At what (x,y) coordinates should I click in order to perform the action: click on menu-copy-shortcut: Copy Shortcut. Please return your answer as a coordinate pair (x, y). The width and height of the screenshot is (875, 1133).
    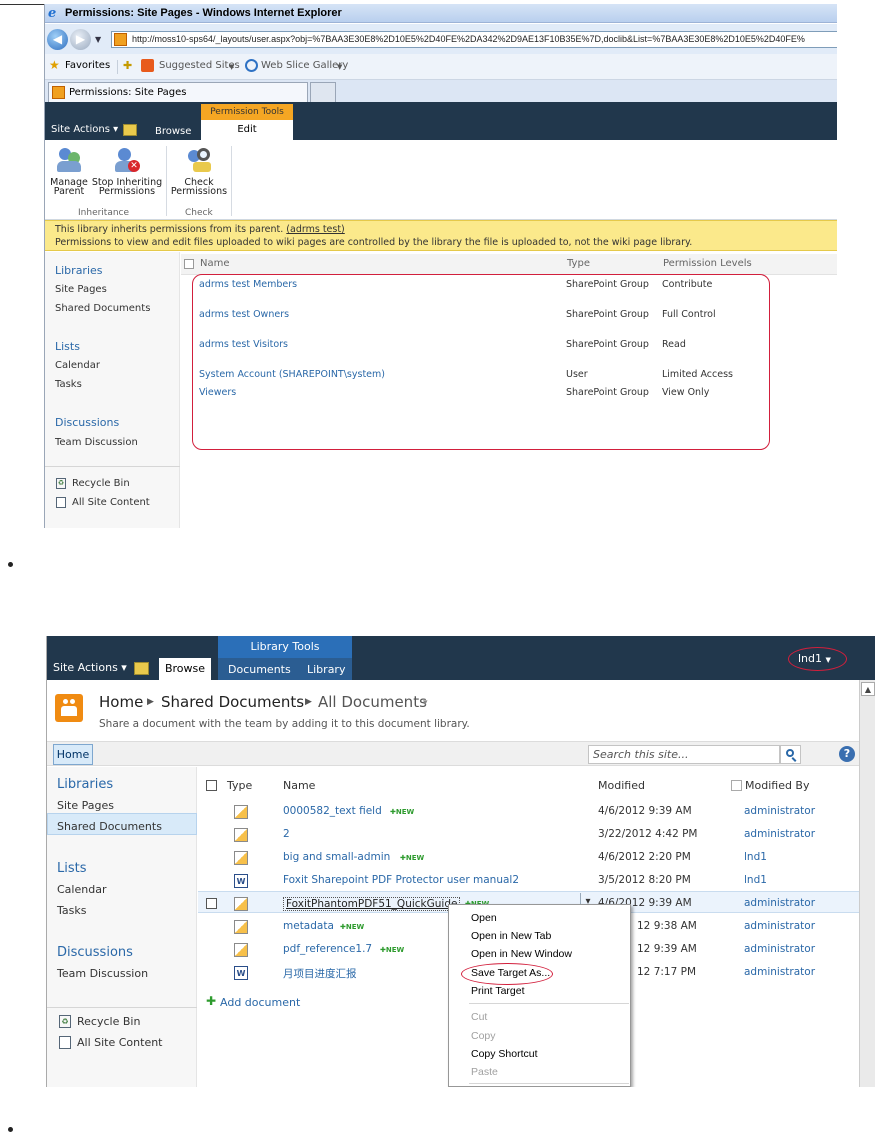
    Looking at the image, I should click on (504, 1054).